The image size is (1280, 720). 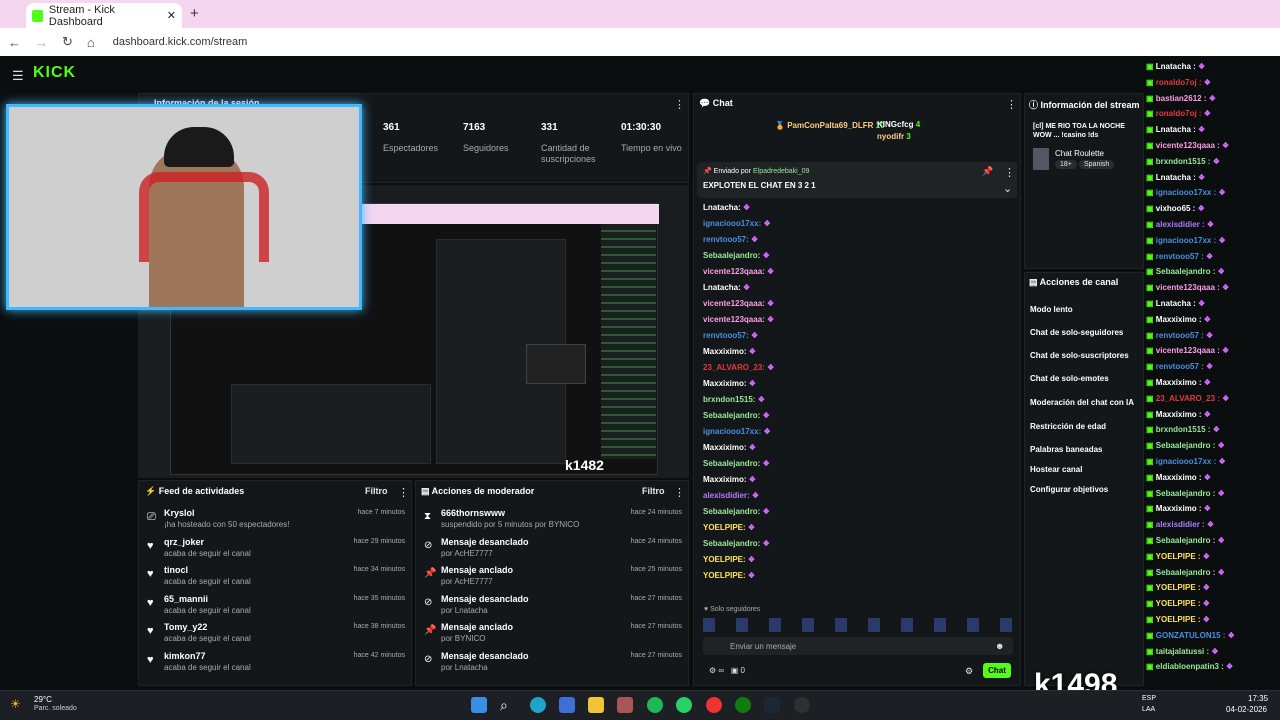 I want to click on session-menu-icon: ⋮, so click(x=679, y=104).